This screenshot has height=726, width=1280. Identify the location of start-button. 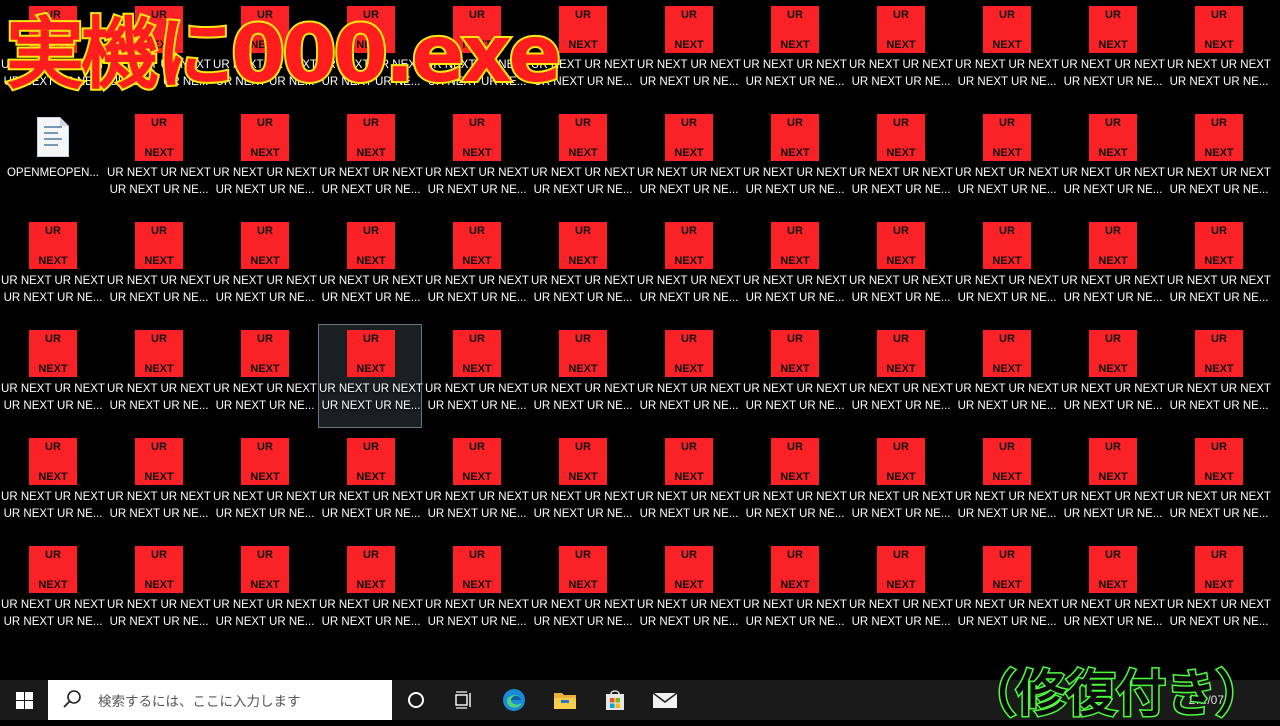
(24, 700).